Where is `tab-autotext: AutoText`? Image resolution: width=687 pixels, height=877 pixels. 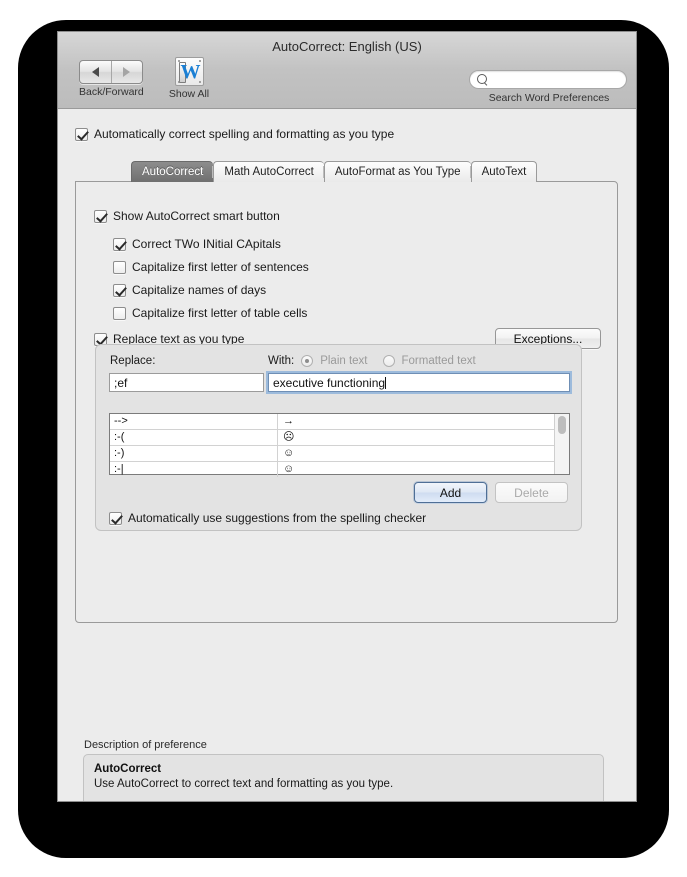 tab-autotext: AutoText is located at coordinates (504, 171).